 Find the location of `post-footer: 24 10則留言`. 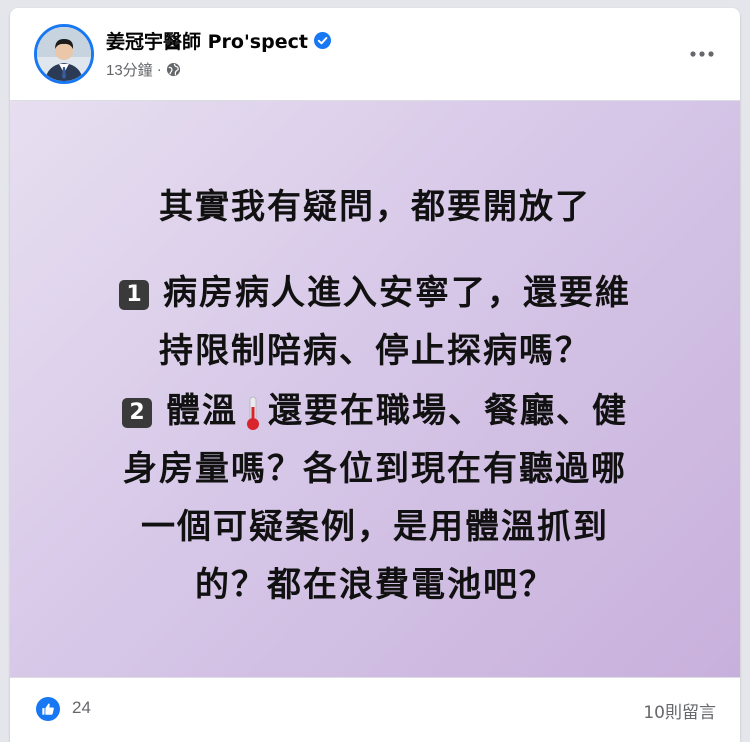

post-footer: 24 10則留言 is located at coordinates (375, 710).